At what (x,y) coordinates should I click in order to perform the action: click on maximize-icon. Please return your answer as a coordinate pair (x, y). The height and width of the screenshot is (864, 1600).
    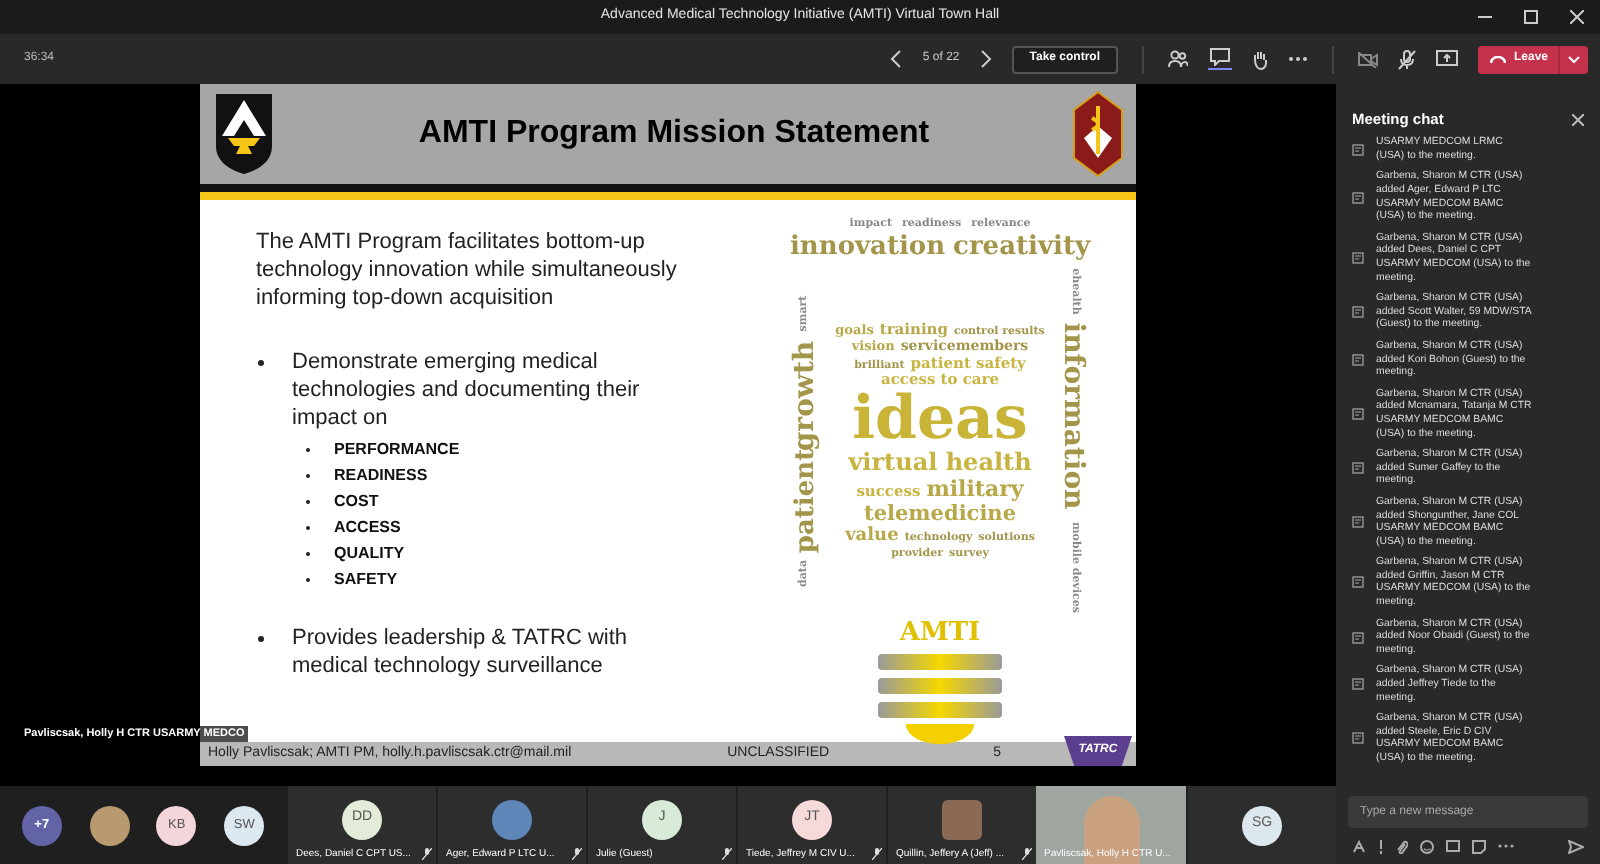
    Looking at the image, I should click on (1531, 17).